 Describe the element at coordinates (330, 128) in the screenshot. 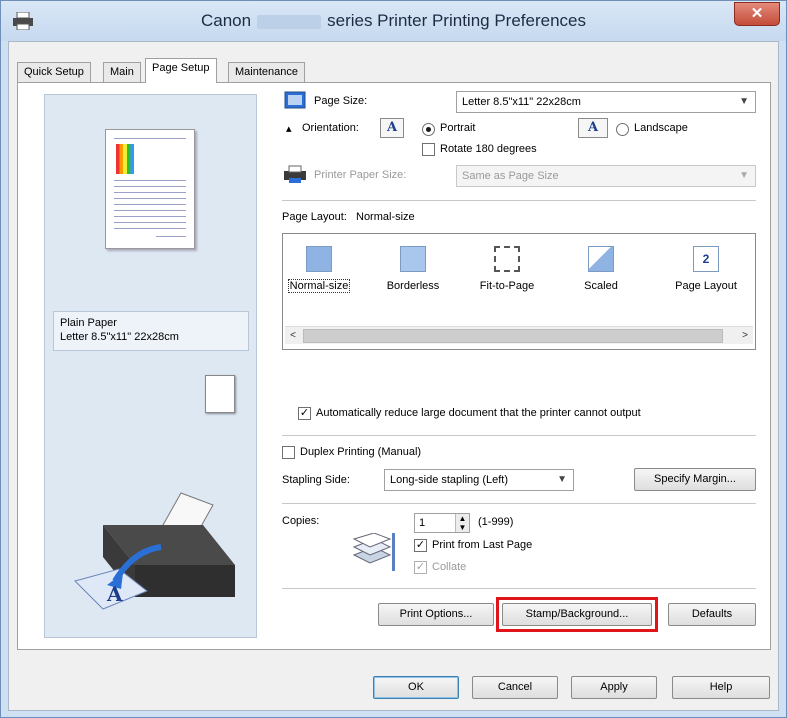

I see `orientation-label: Orientation:` at that location.